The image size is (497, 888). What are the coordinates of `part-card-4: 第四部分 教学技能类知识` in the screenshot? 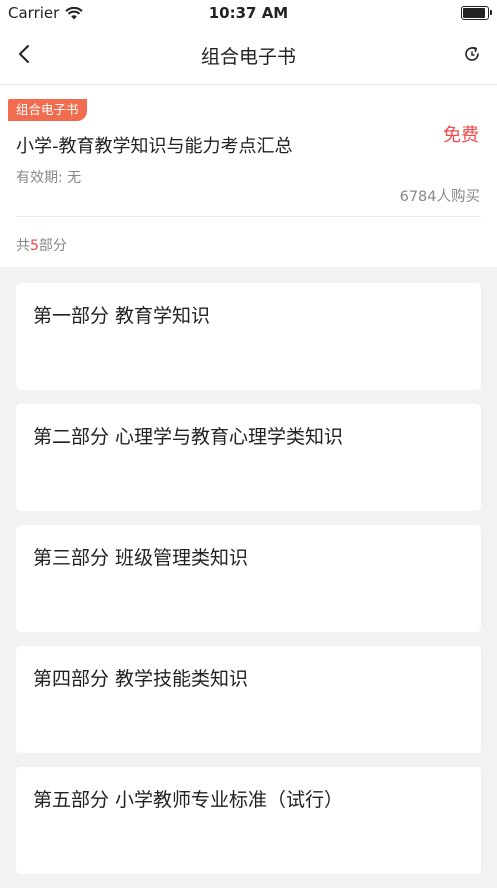 It's located at (248, 699).